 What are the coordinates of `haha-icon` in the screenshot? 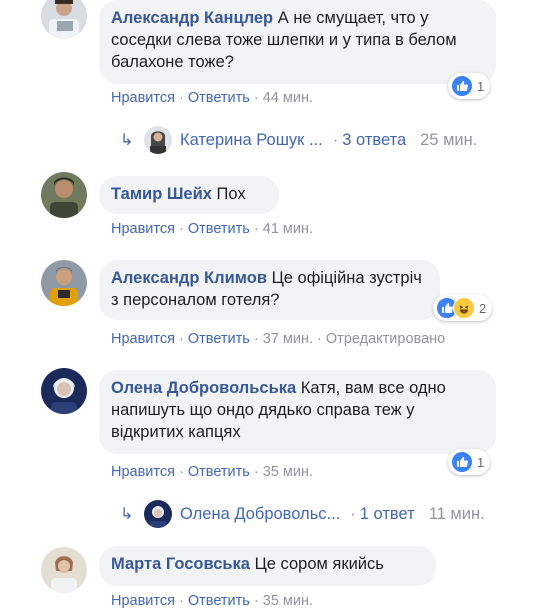 It's located at (464, 308).